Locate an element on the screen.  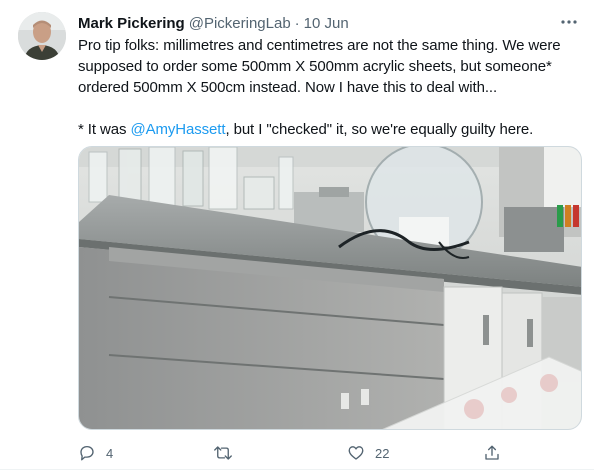
author-name: Mark Pickering is located at coordinates (131, 23).